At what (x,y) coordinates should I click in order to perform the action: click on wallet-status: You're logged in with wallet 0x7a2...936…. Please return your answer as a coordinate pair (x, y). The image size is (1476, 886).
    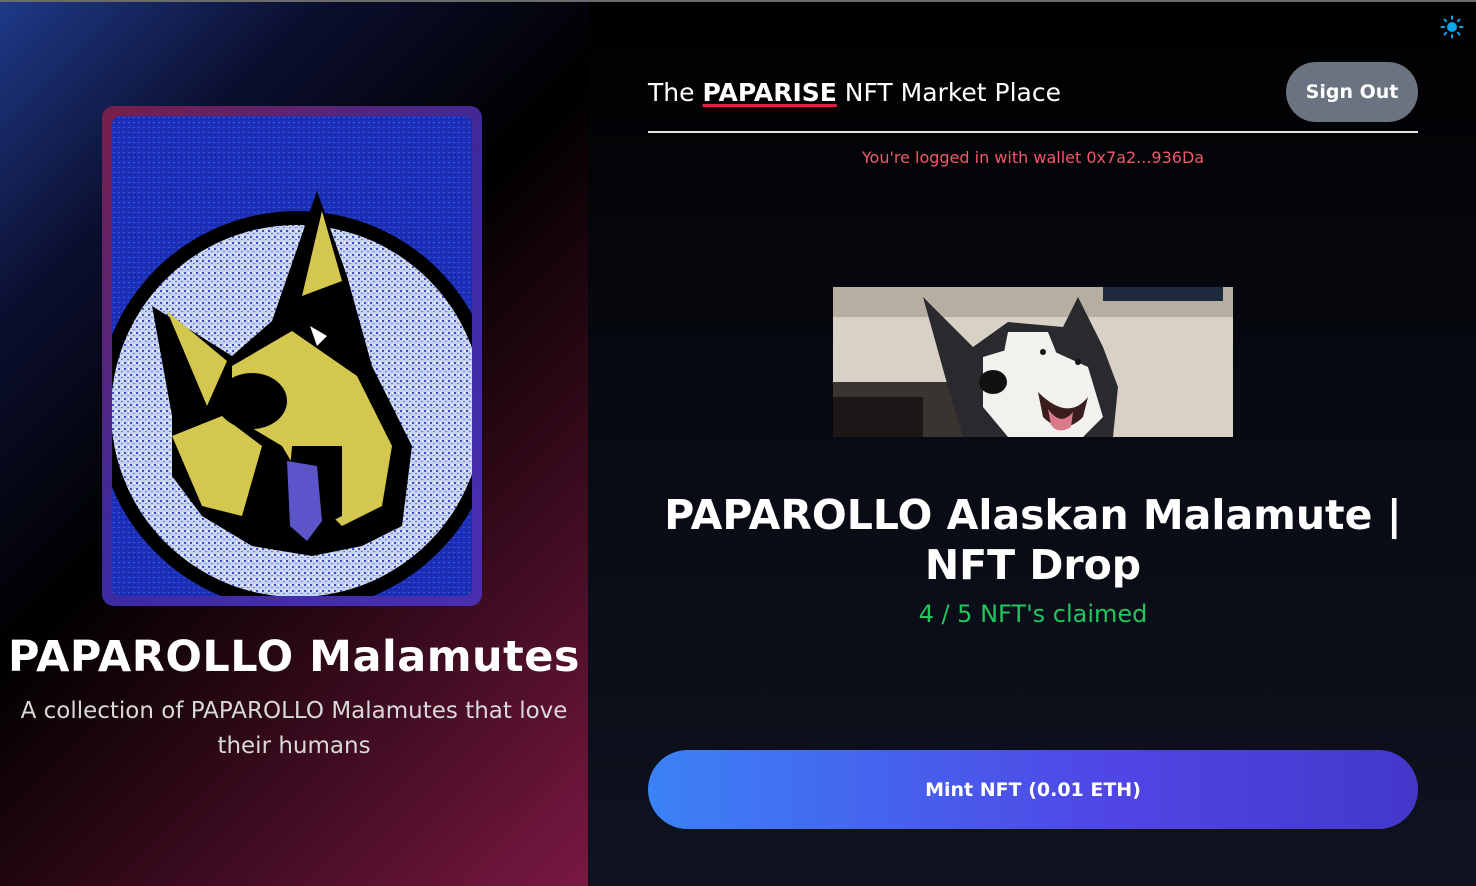
    Looking at the image, I should click on (1033, 157).